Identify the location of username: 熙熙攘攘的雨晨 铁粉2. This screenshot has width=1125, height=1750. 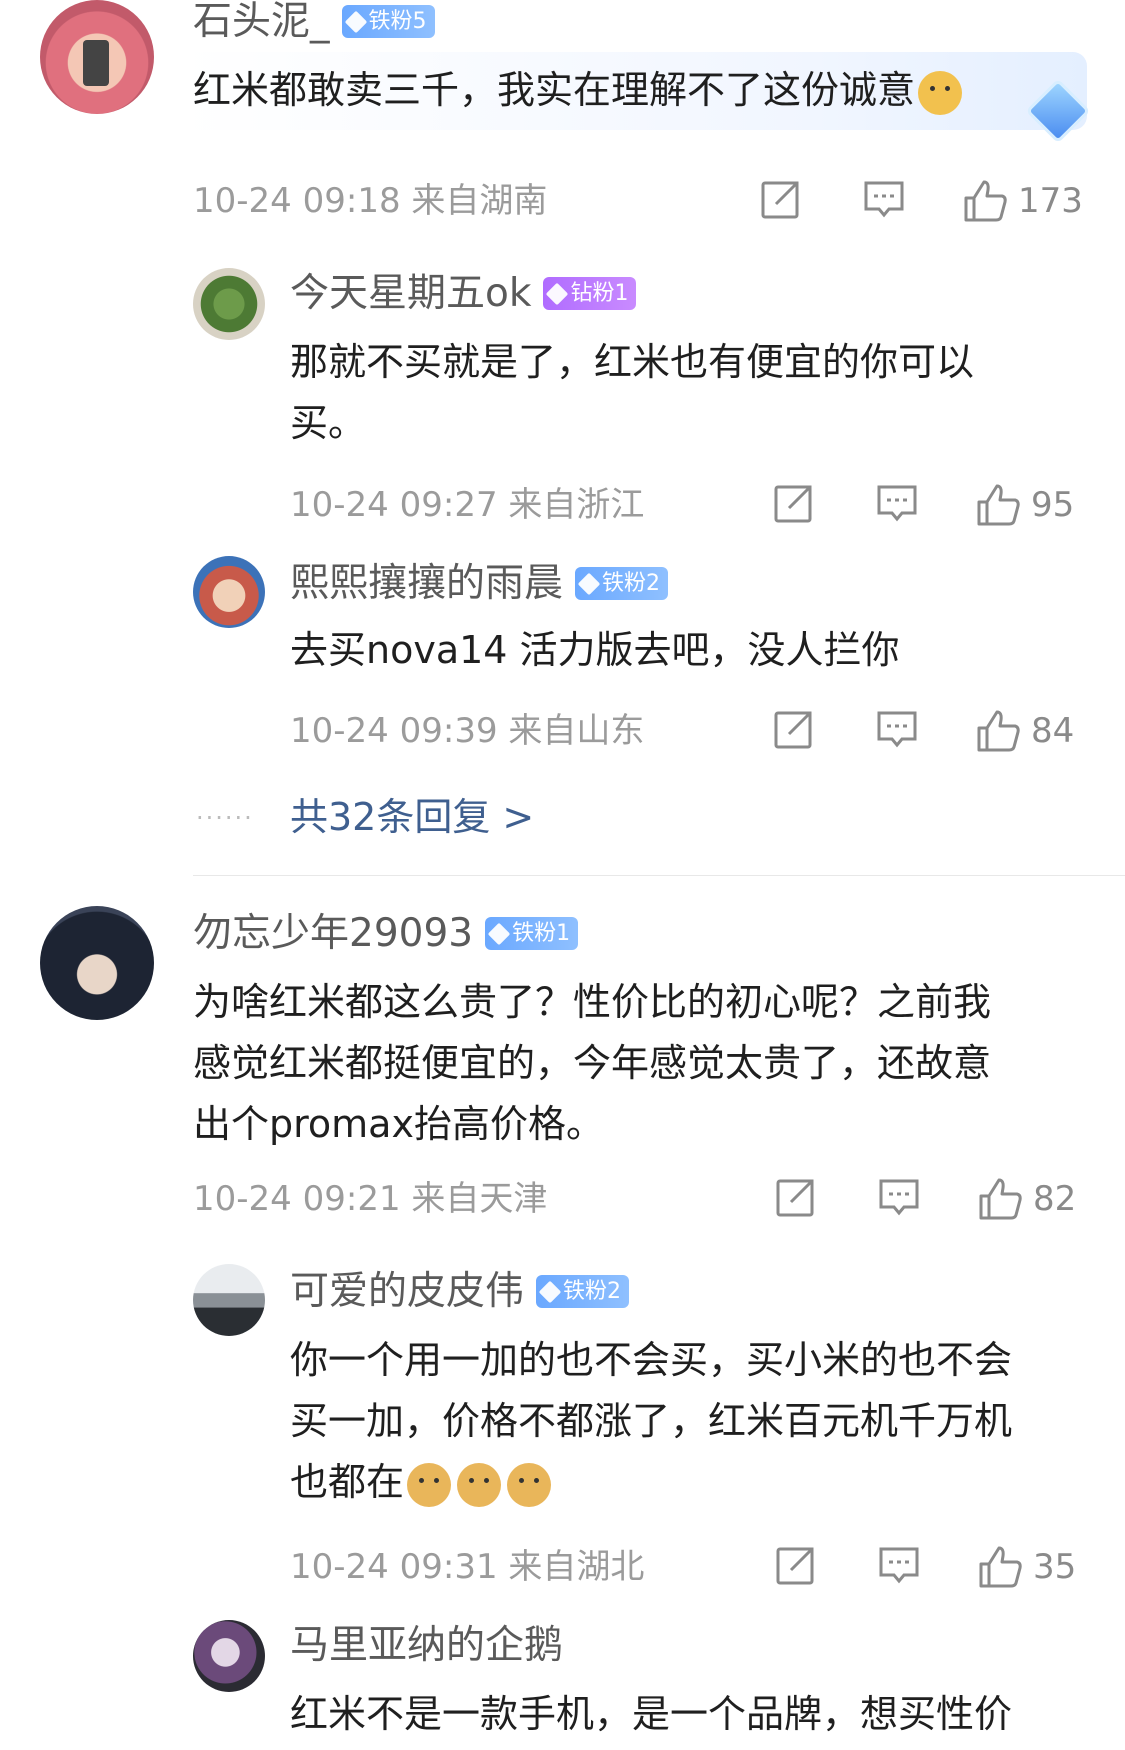
(479, 583).